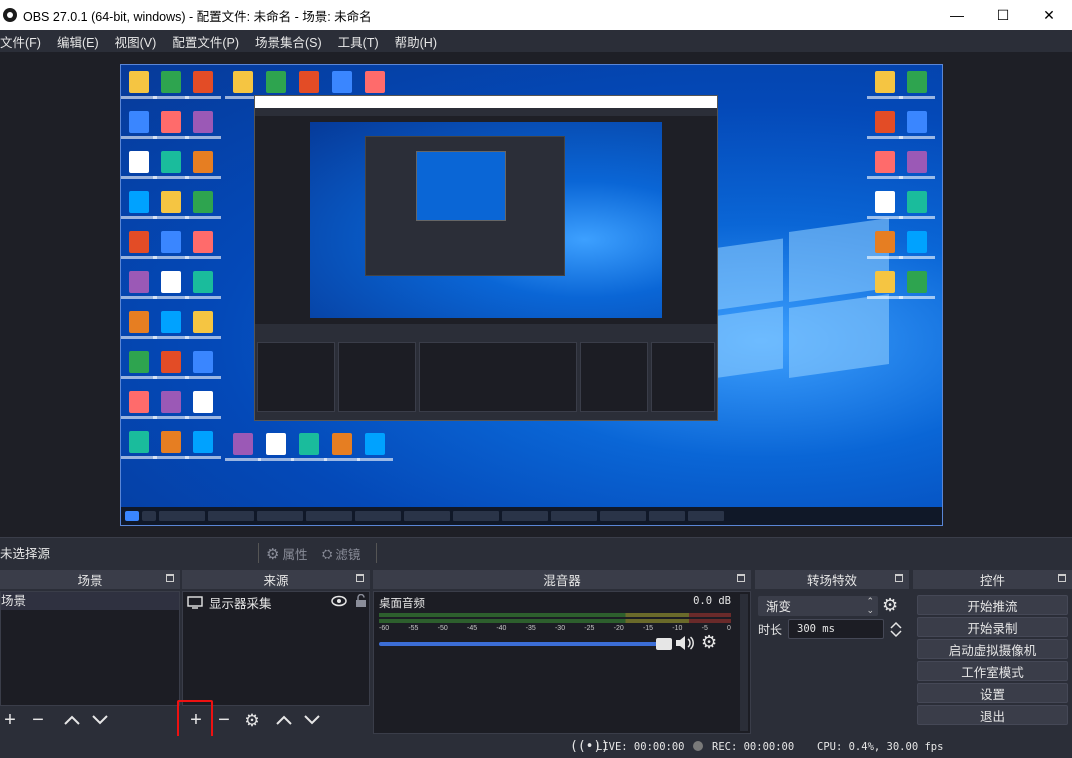  Describe the element at coordinates (992, 715) in the screenshot. I see `exit-button: 退出` at that location.